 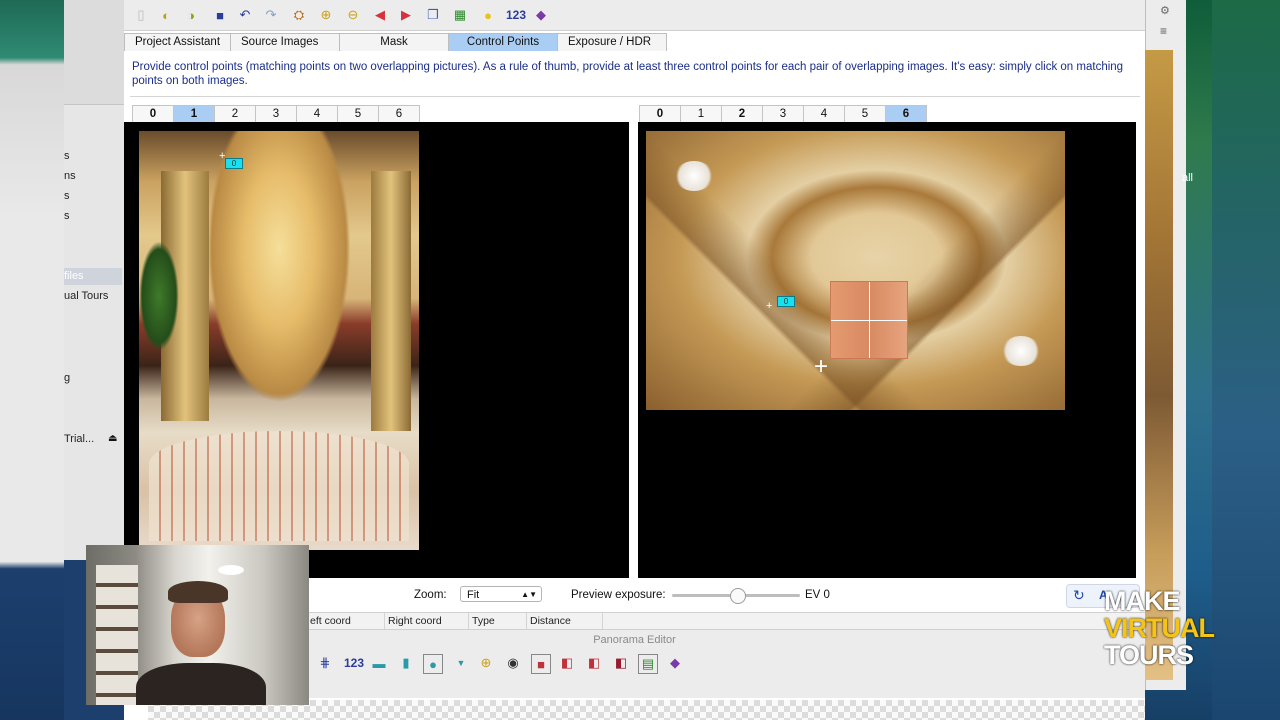 I want to click on cursor-crosshair-icon: +, so click(x=821, y=366).